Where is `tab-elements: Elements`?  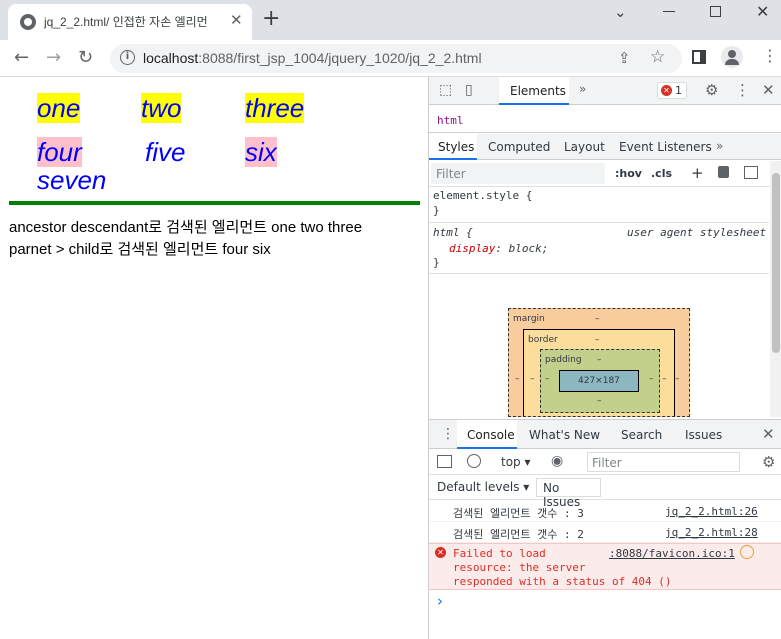 tab-elements: Elements is located at coordinates (534, 91).